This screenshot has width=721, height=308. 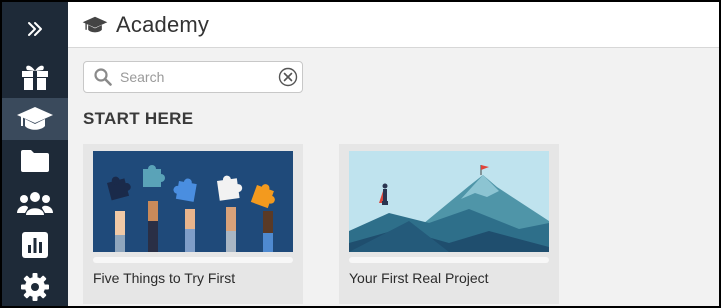 I want to click on page-title: Academy, so click(x=163, y=24).